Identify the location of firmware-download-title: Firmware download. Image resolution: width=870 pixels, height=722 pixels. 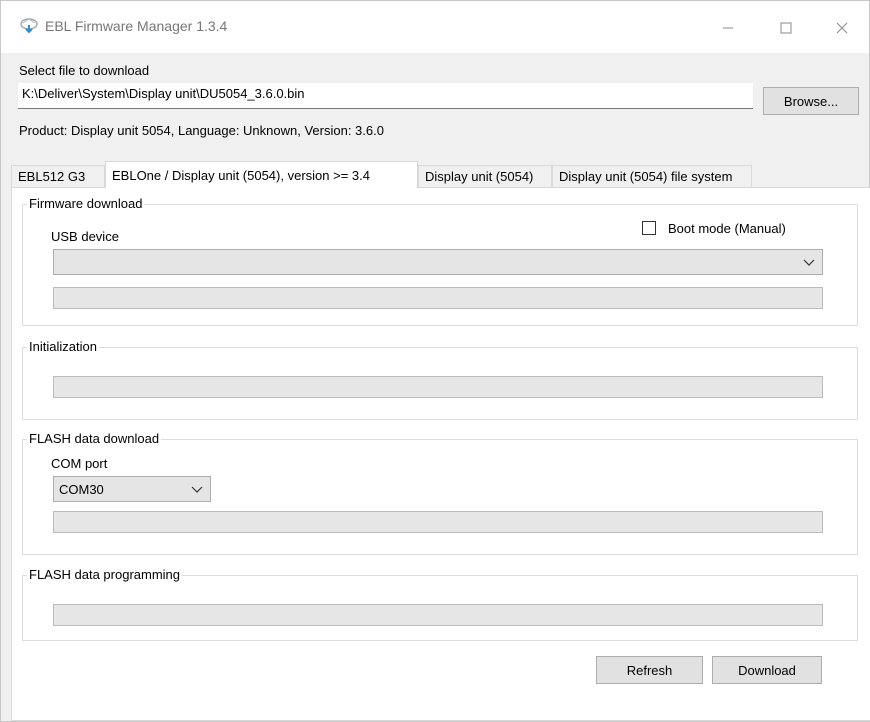
(86, 203).